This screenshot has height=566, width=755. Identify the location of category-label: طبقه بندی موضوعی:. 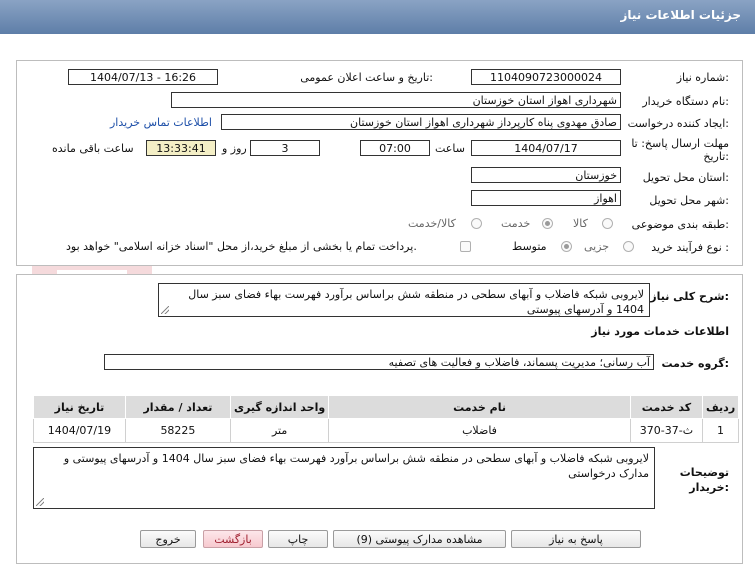
(680, 224).